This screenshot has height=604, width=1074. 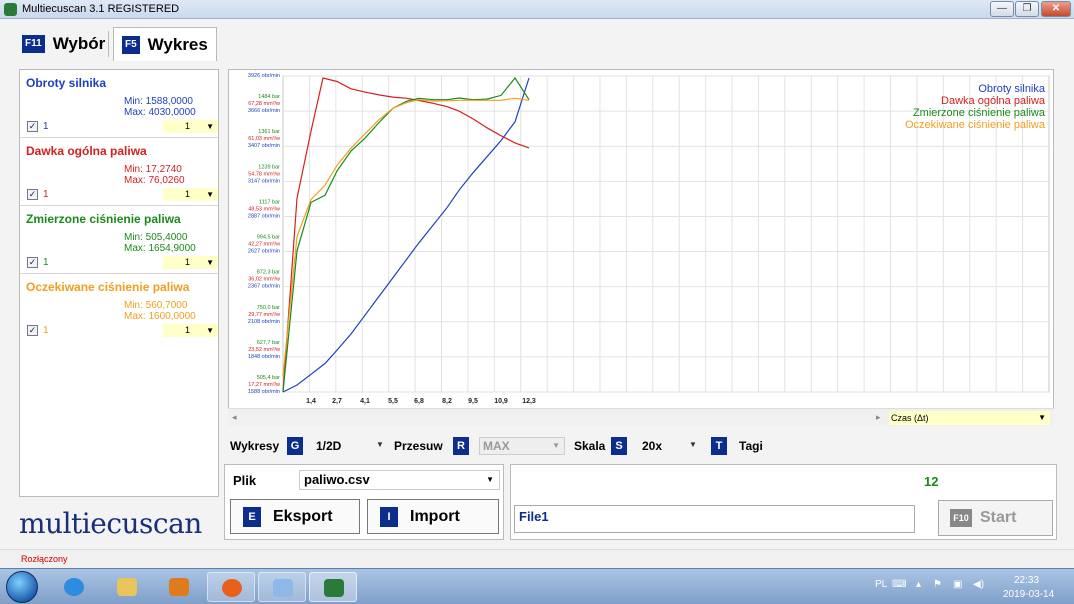 I want to click on time-axis-select: Czas (Δt) ▼, so click(x=969, y=418).